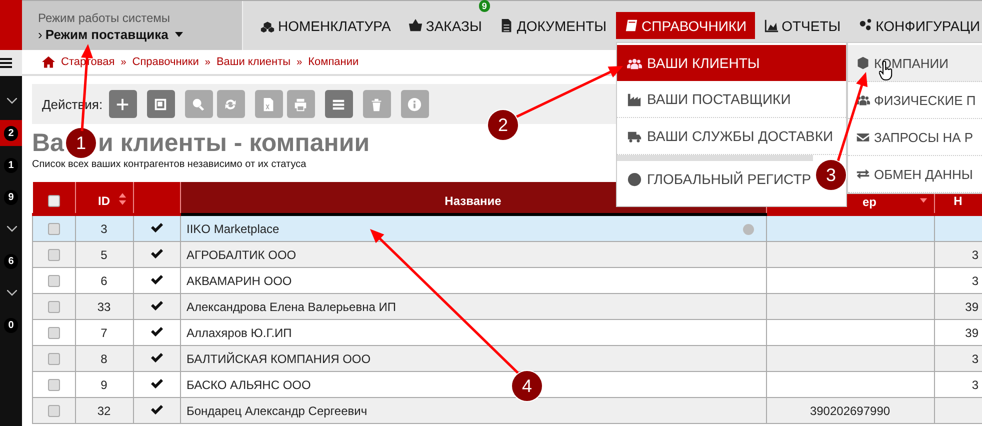 This screenshot has width=982, height=426. Describe the element at coordinates (715, 176) in the screenshot. I see `menu-item: ГЛОБАЛЬНЫЙ РЕГИСТР` at that location.